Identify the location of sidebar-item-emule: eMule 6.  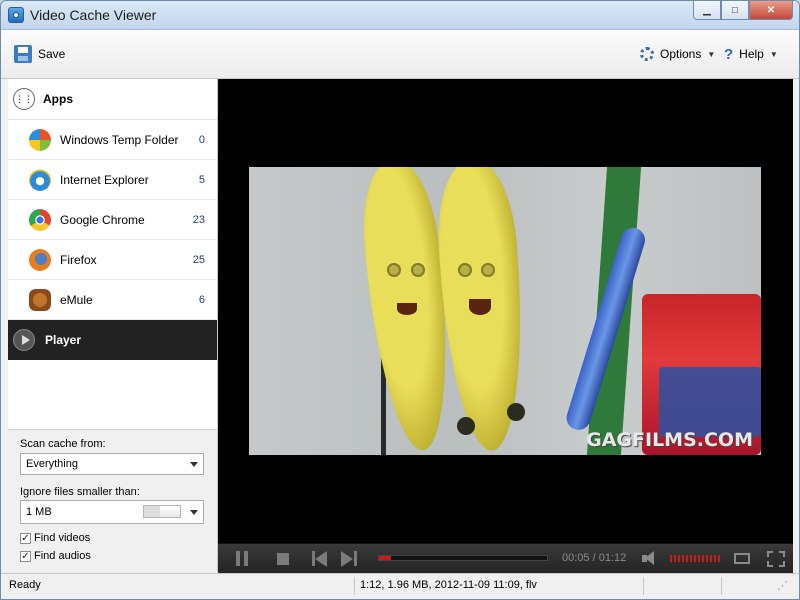
(112, 300).